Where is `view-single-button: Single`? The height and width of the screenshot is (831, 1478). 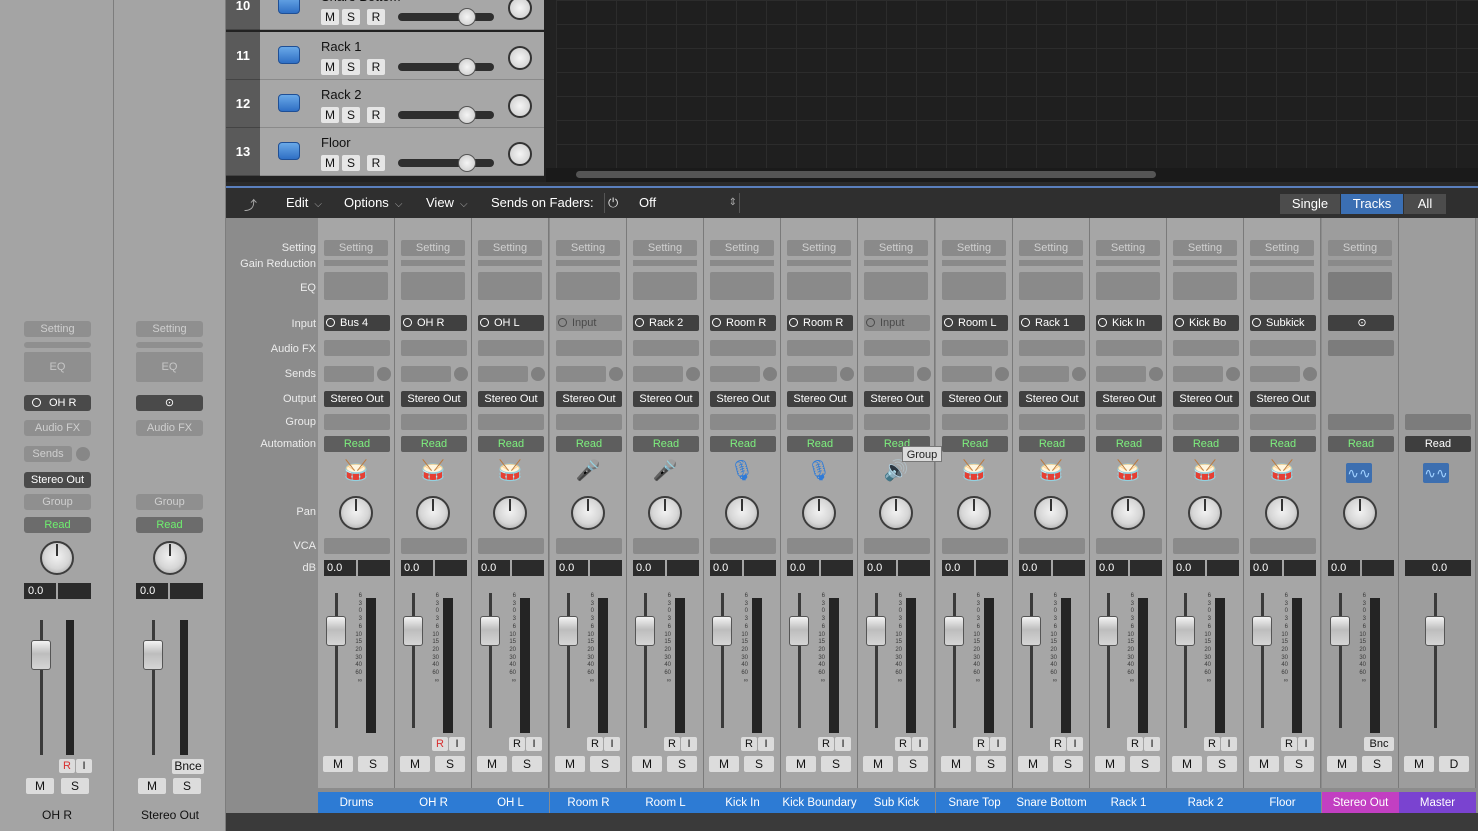 view-single-button: Single is located at coordinates (1310, 204).